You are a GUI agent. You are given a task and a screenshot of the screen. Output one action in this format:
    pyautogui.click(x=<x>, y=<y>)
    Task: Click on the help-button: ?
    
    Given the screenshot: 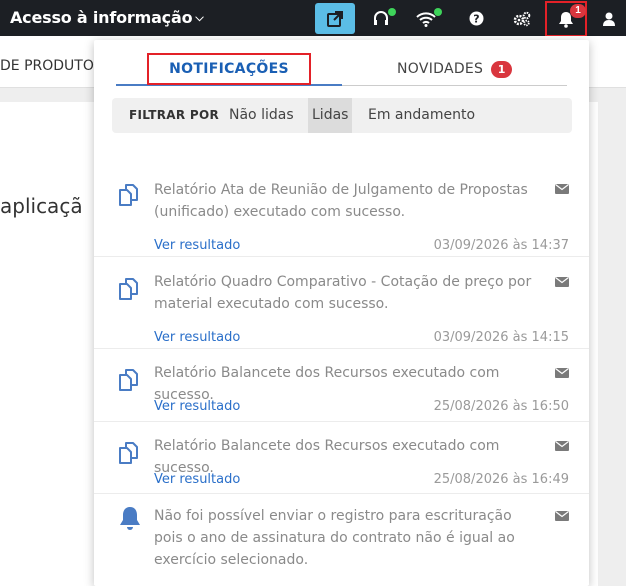 What is the action you would take?
    pyautogui.click(x=476, y=18)
    